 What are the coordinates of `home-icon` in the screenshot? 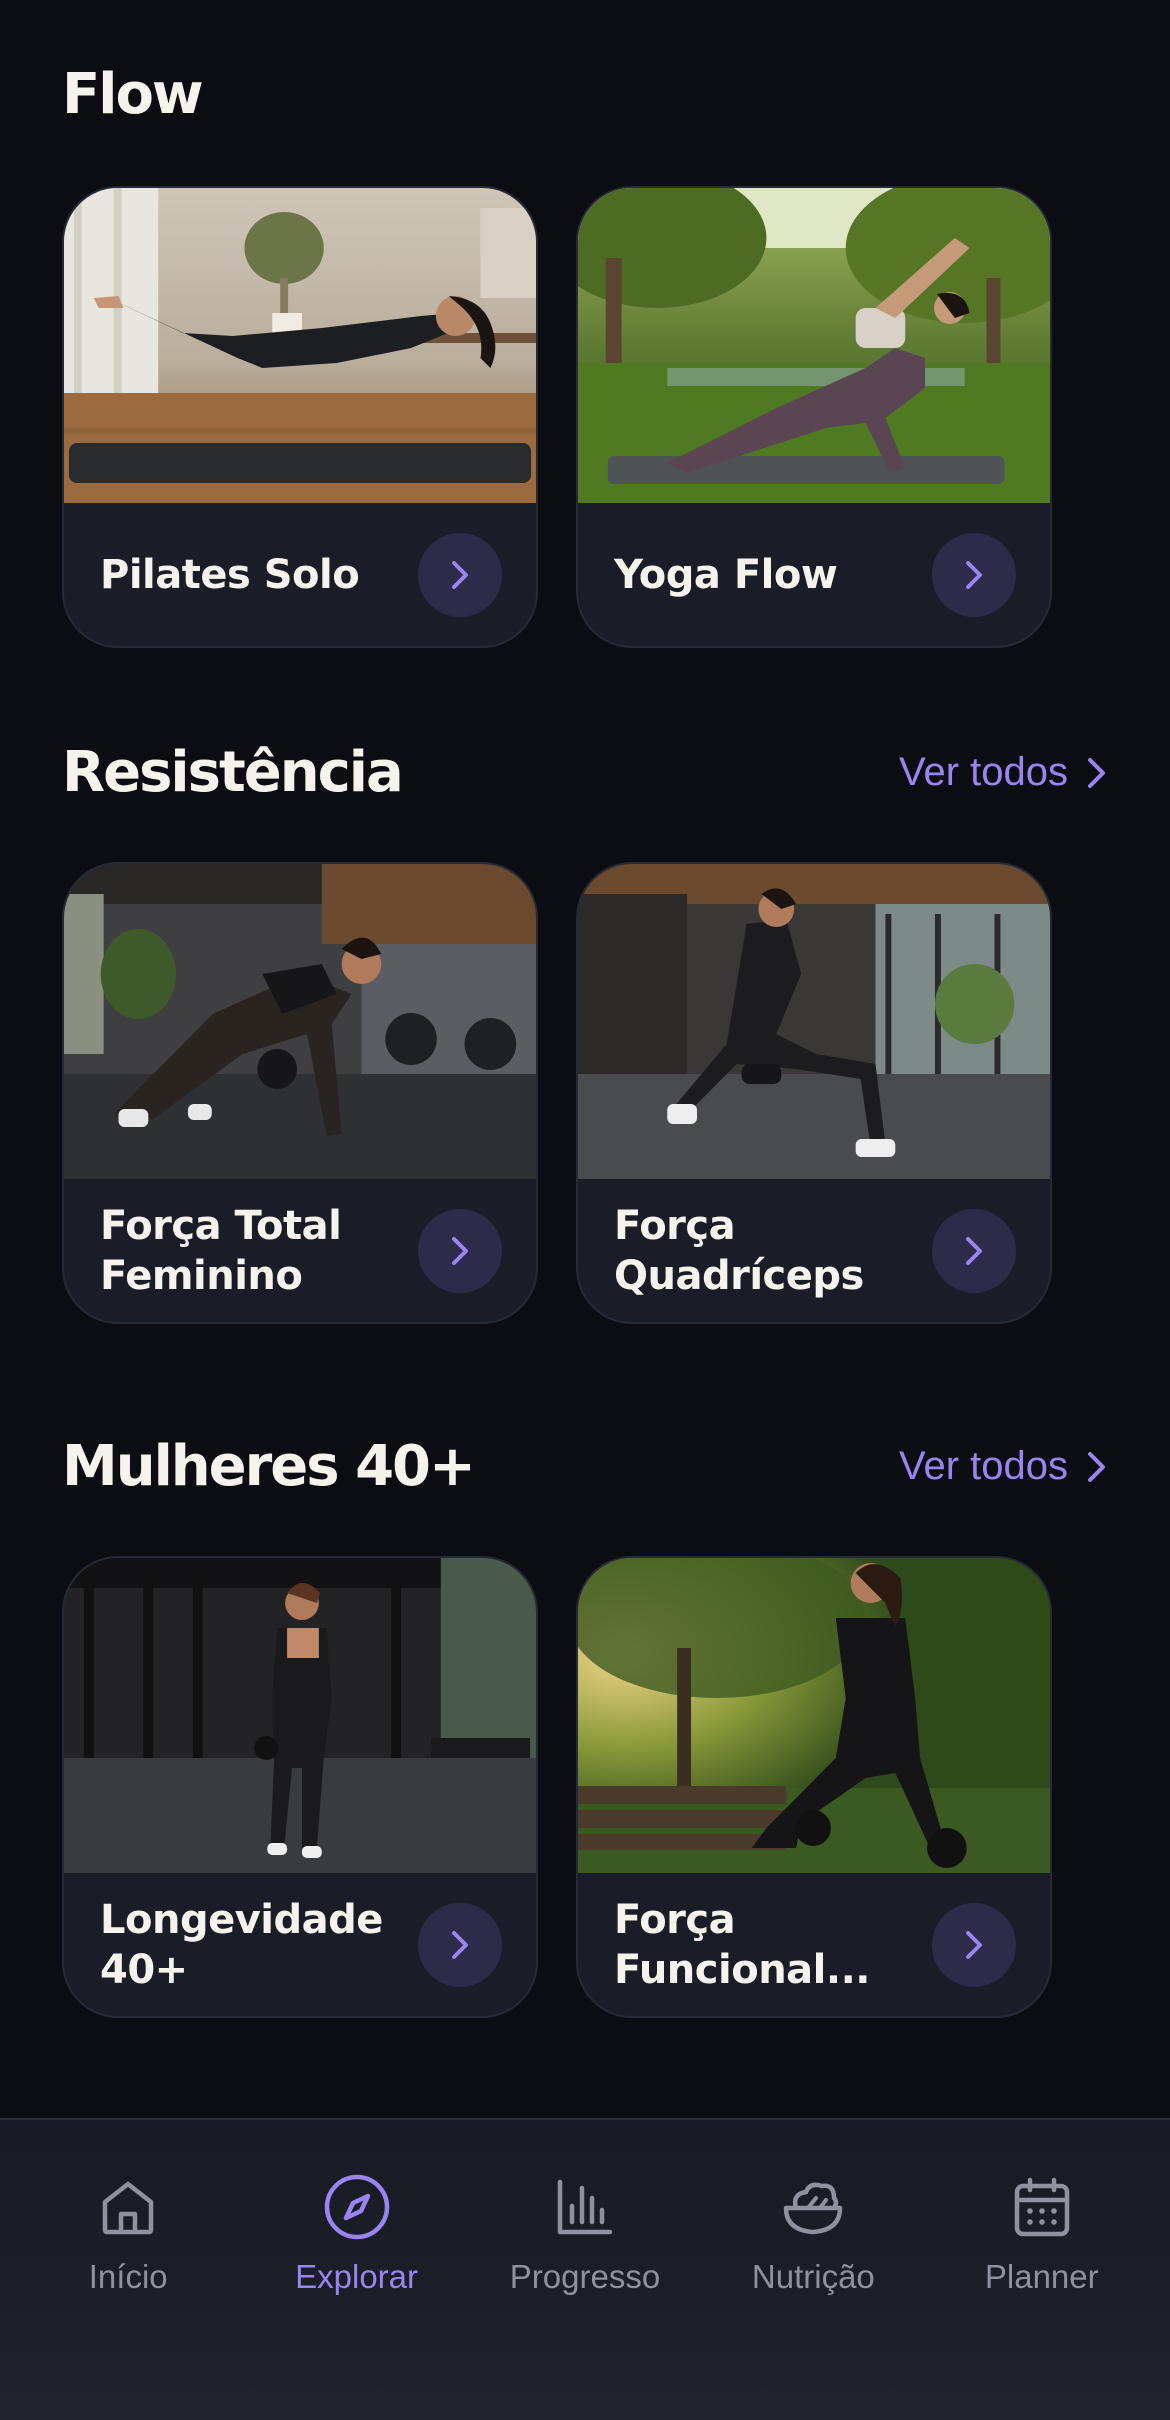 It's located at (128, 2208).